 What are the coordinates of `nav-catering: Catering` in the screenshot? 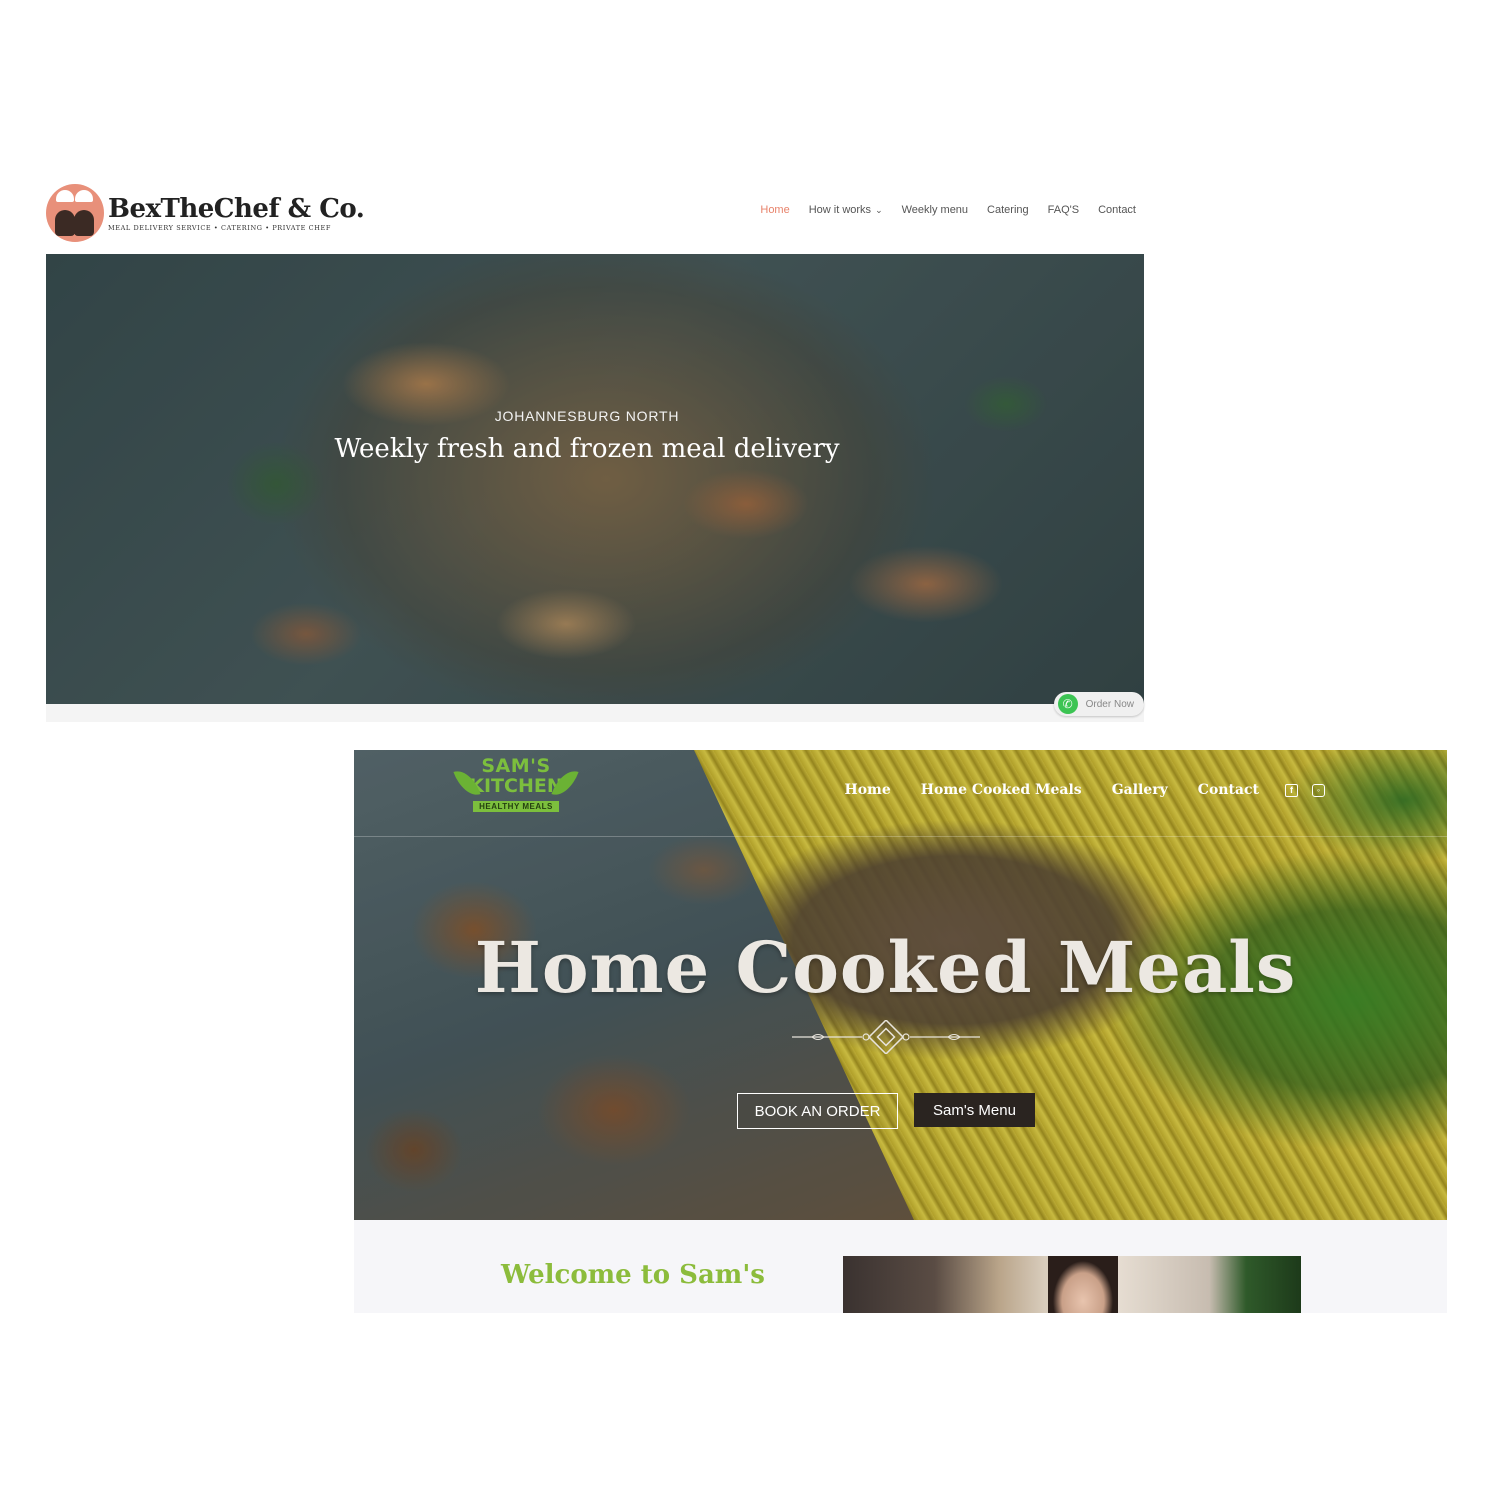 It's located at (1008, 210).